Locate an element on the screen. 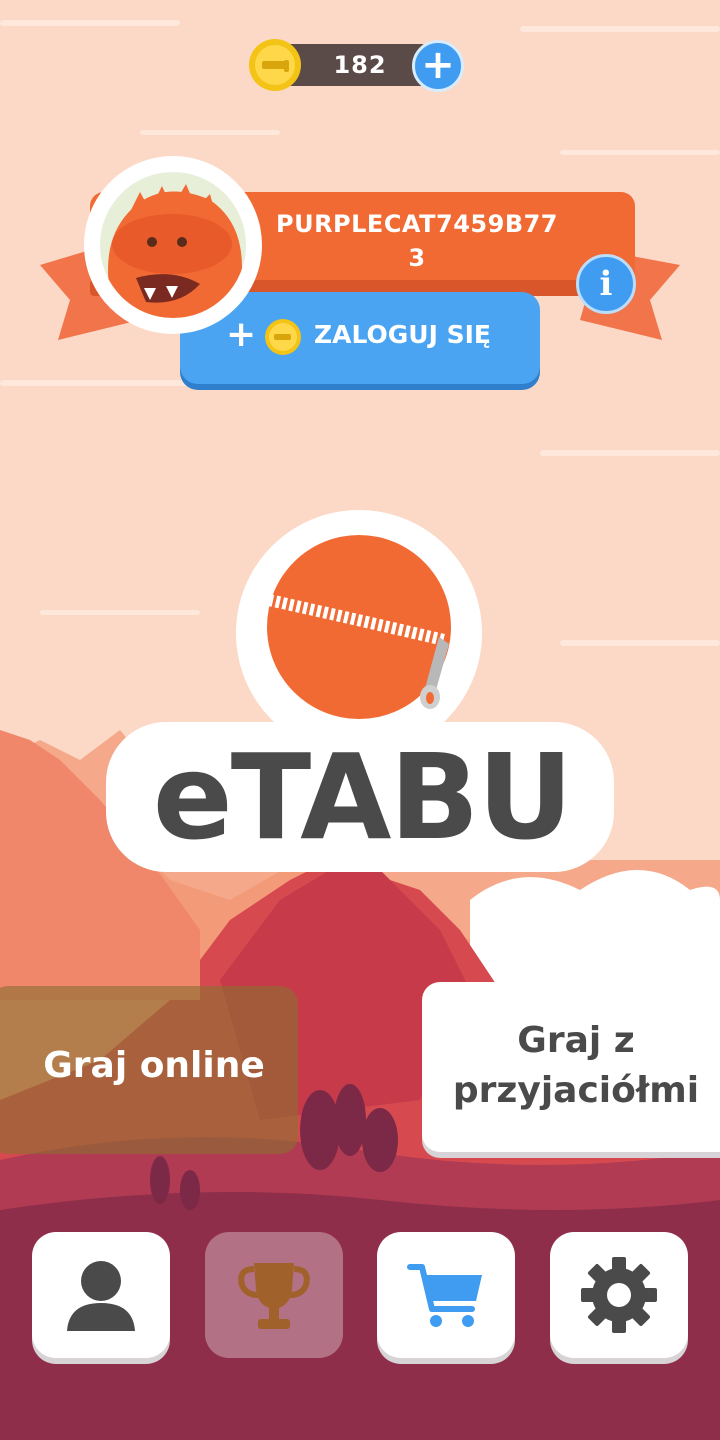 The width and height of the screenshot is (720, 1440). avatar-image is located at coordinates (173, 245).